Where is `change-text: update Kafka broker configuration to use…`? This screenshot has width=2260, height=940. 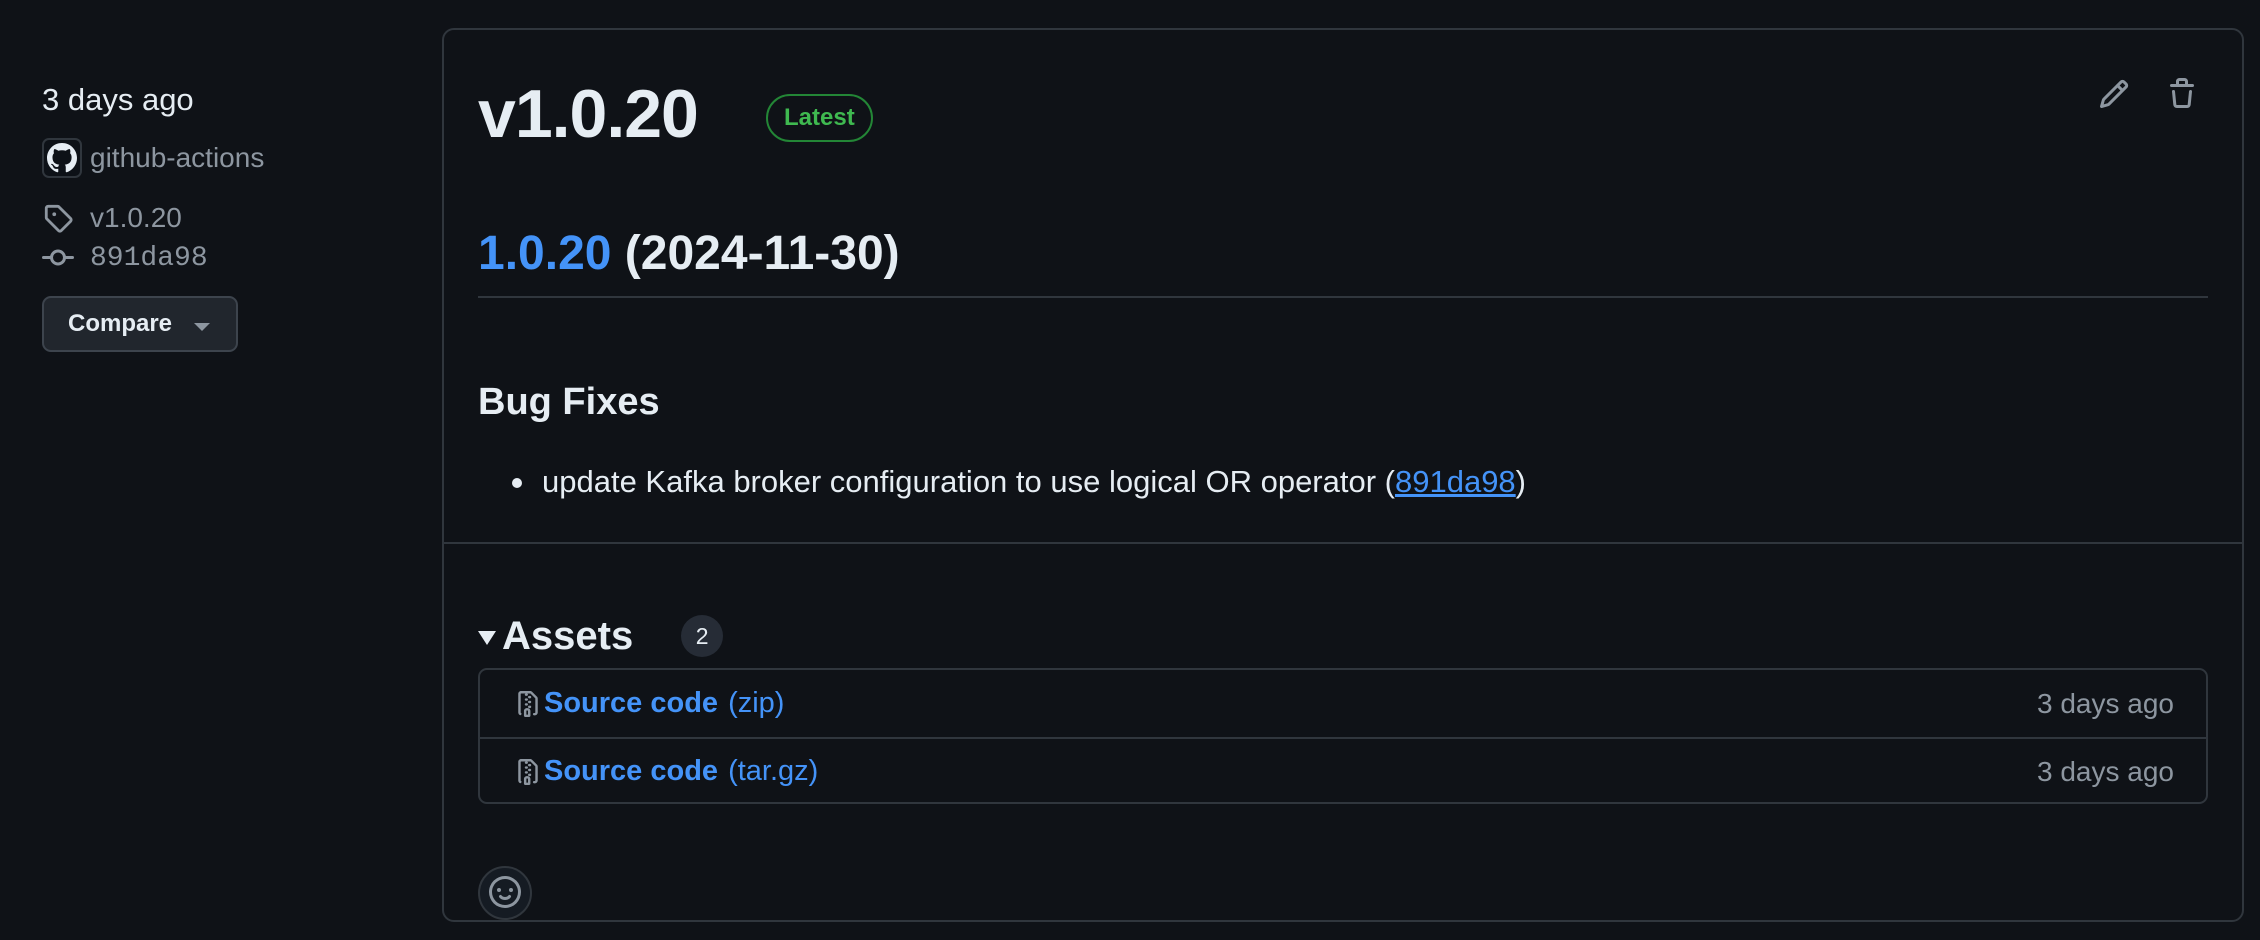
change-text: update Kafka broker configuration to use… is located at coordinates (968, 481).